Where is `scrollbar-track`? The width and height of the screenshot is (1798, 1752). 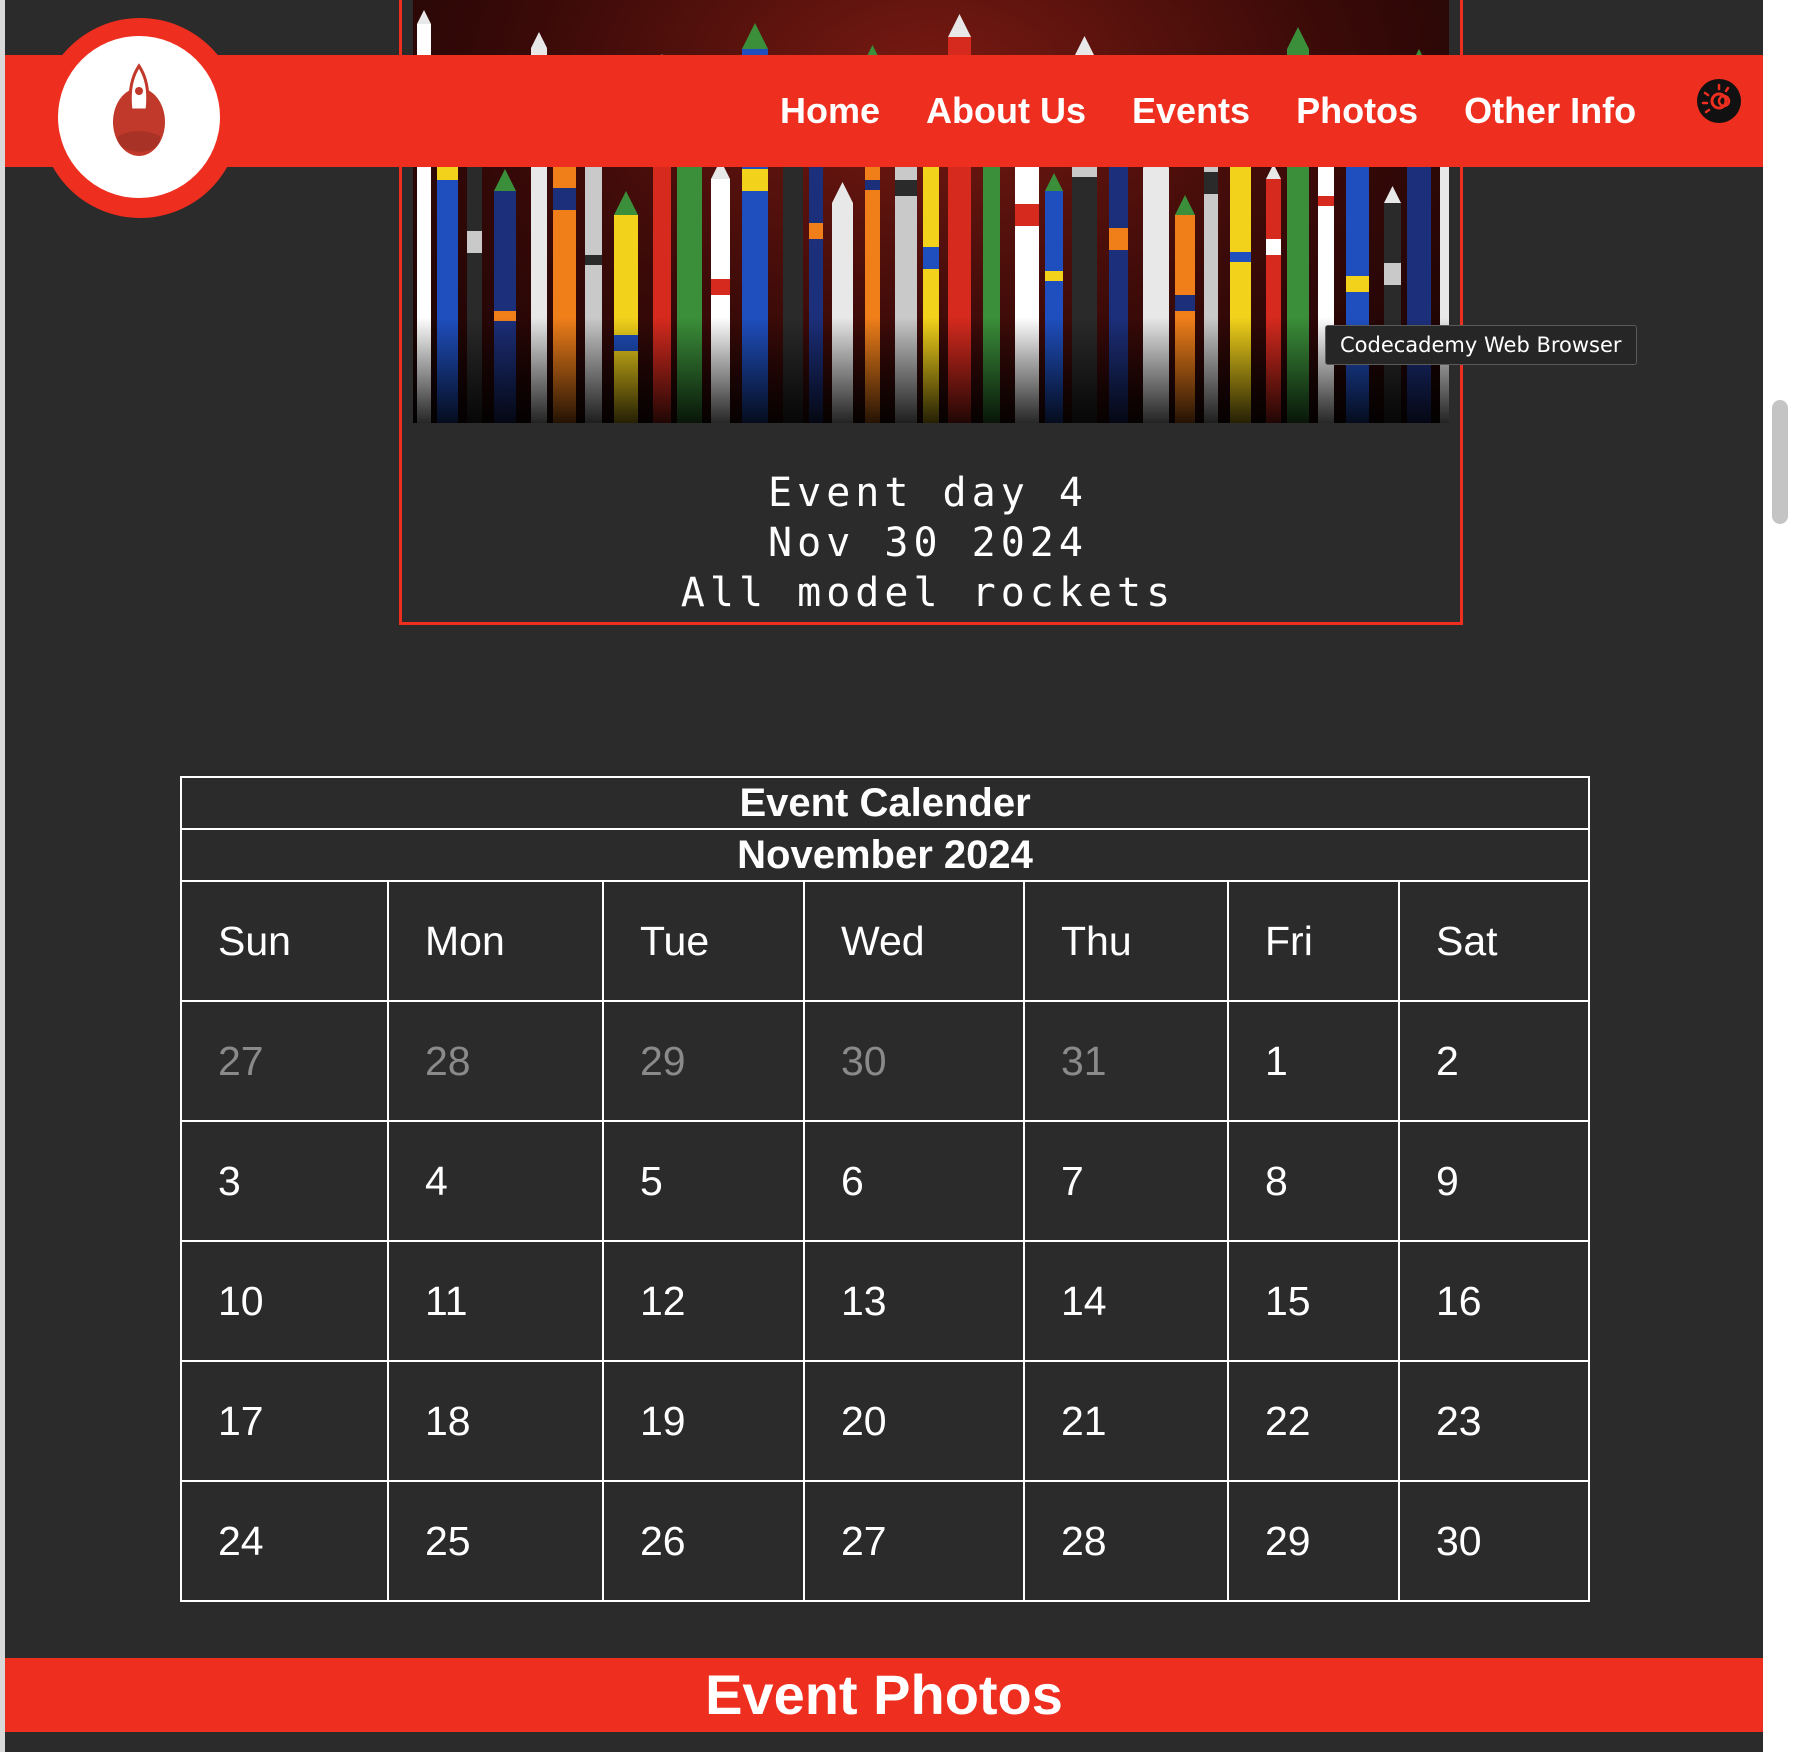
scrollbar-track is located at coordinates (1780, 876).